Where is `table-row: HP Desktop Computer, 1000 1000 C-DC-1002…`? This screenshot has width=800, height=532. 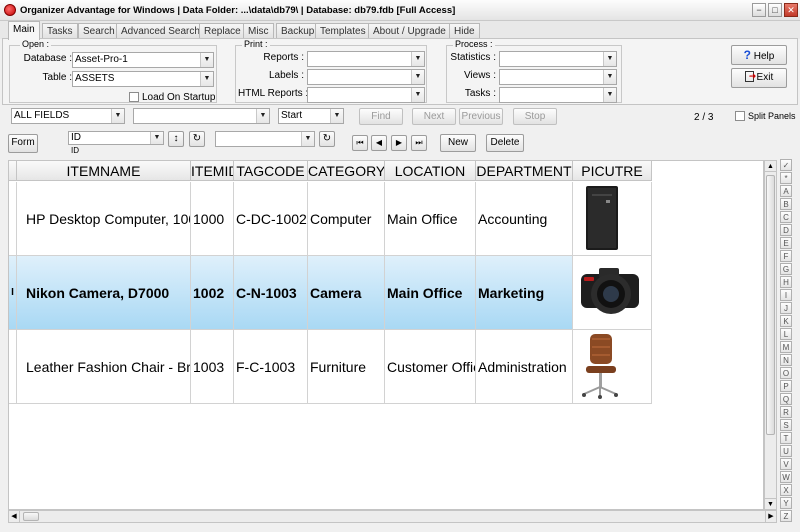
table-row: HP Desktop Computer, 1000 1000 C-DC-1002… is located at coordinates (330, 219).